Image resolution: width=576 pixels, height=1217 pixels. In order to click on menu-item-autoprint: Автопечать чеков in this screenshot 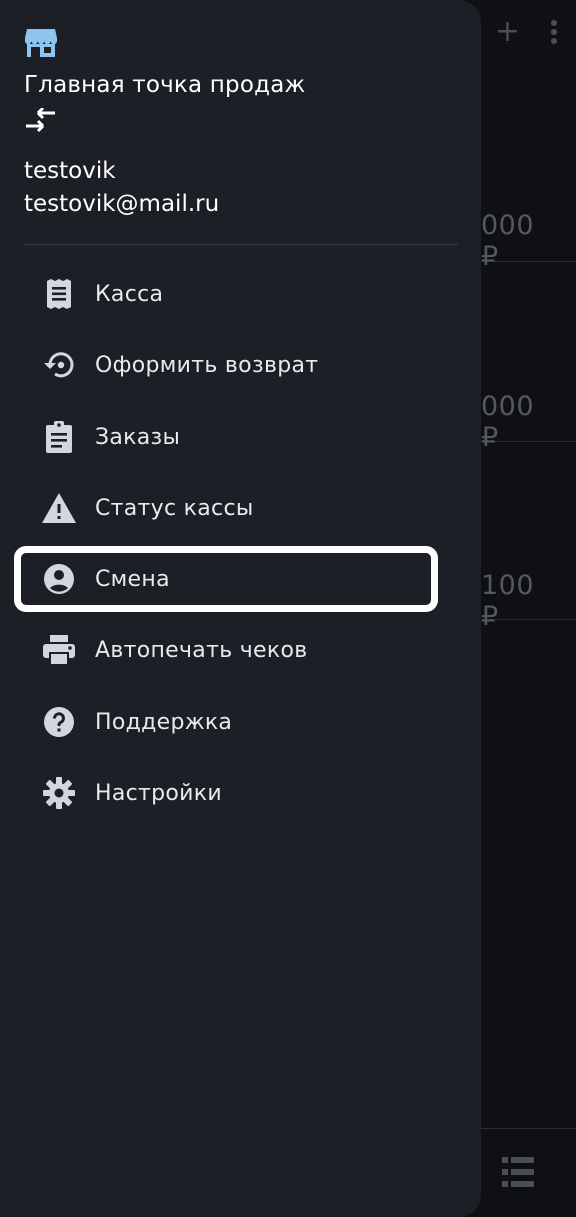, I will do `click(226, 650)`.